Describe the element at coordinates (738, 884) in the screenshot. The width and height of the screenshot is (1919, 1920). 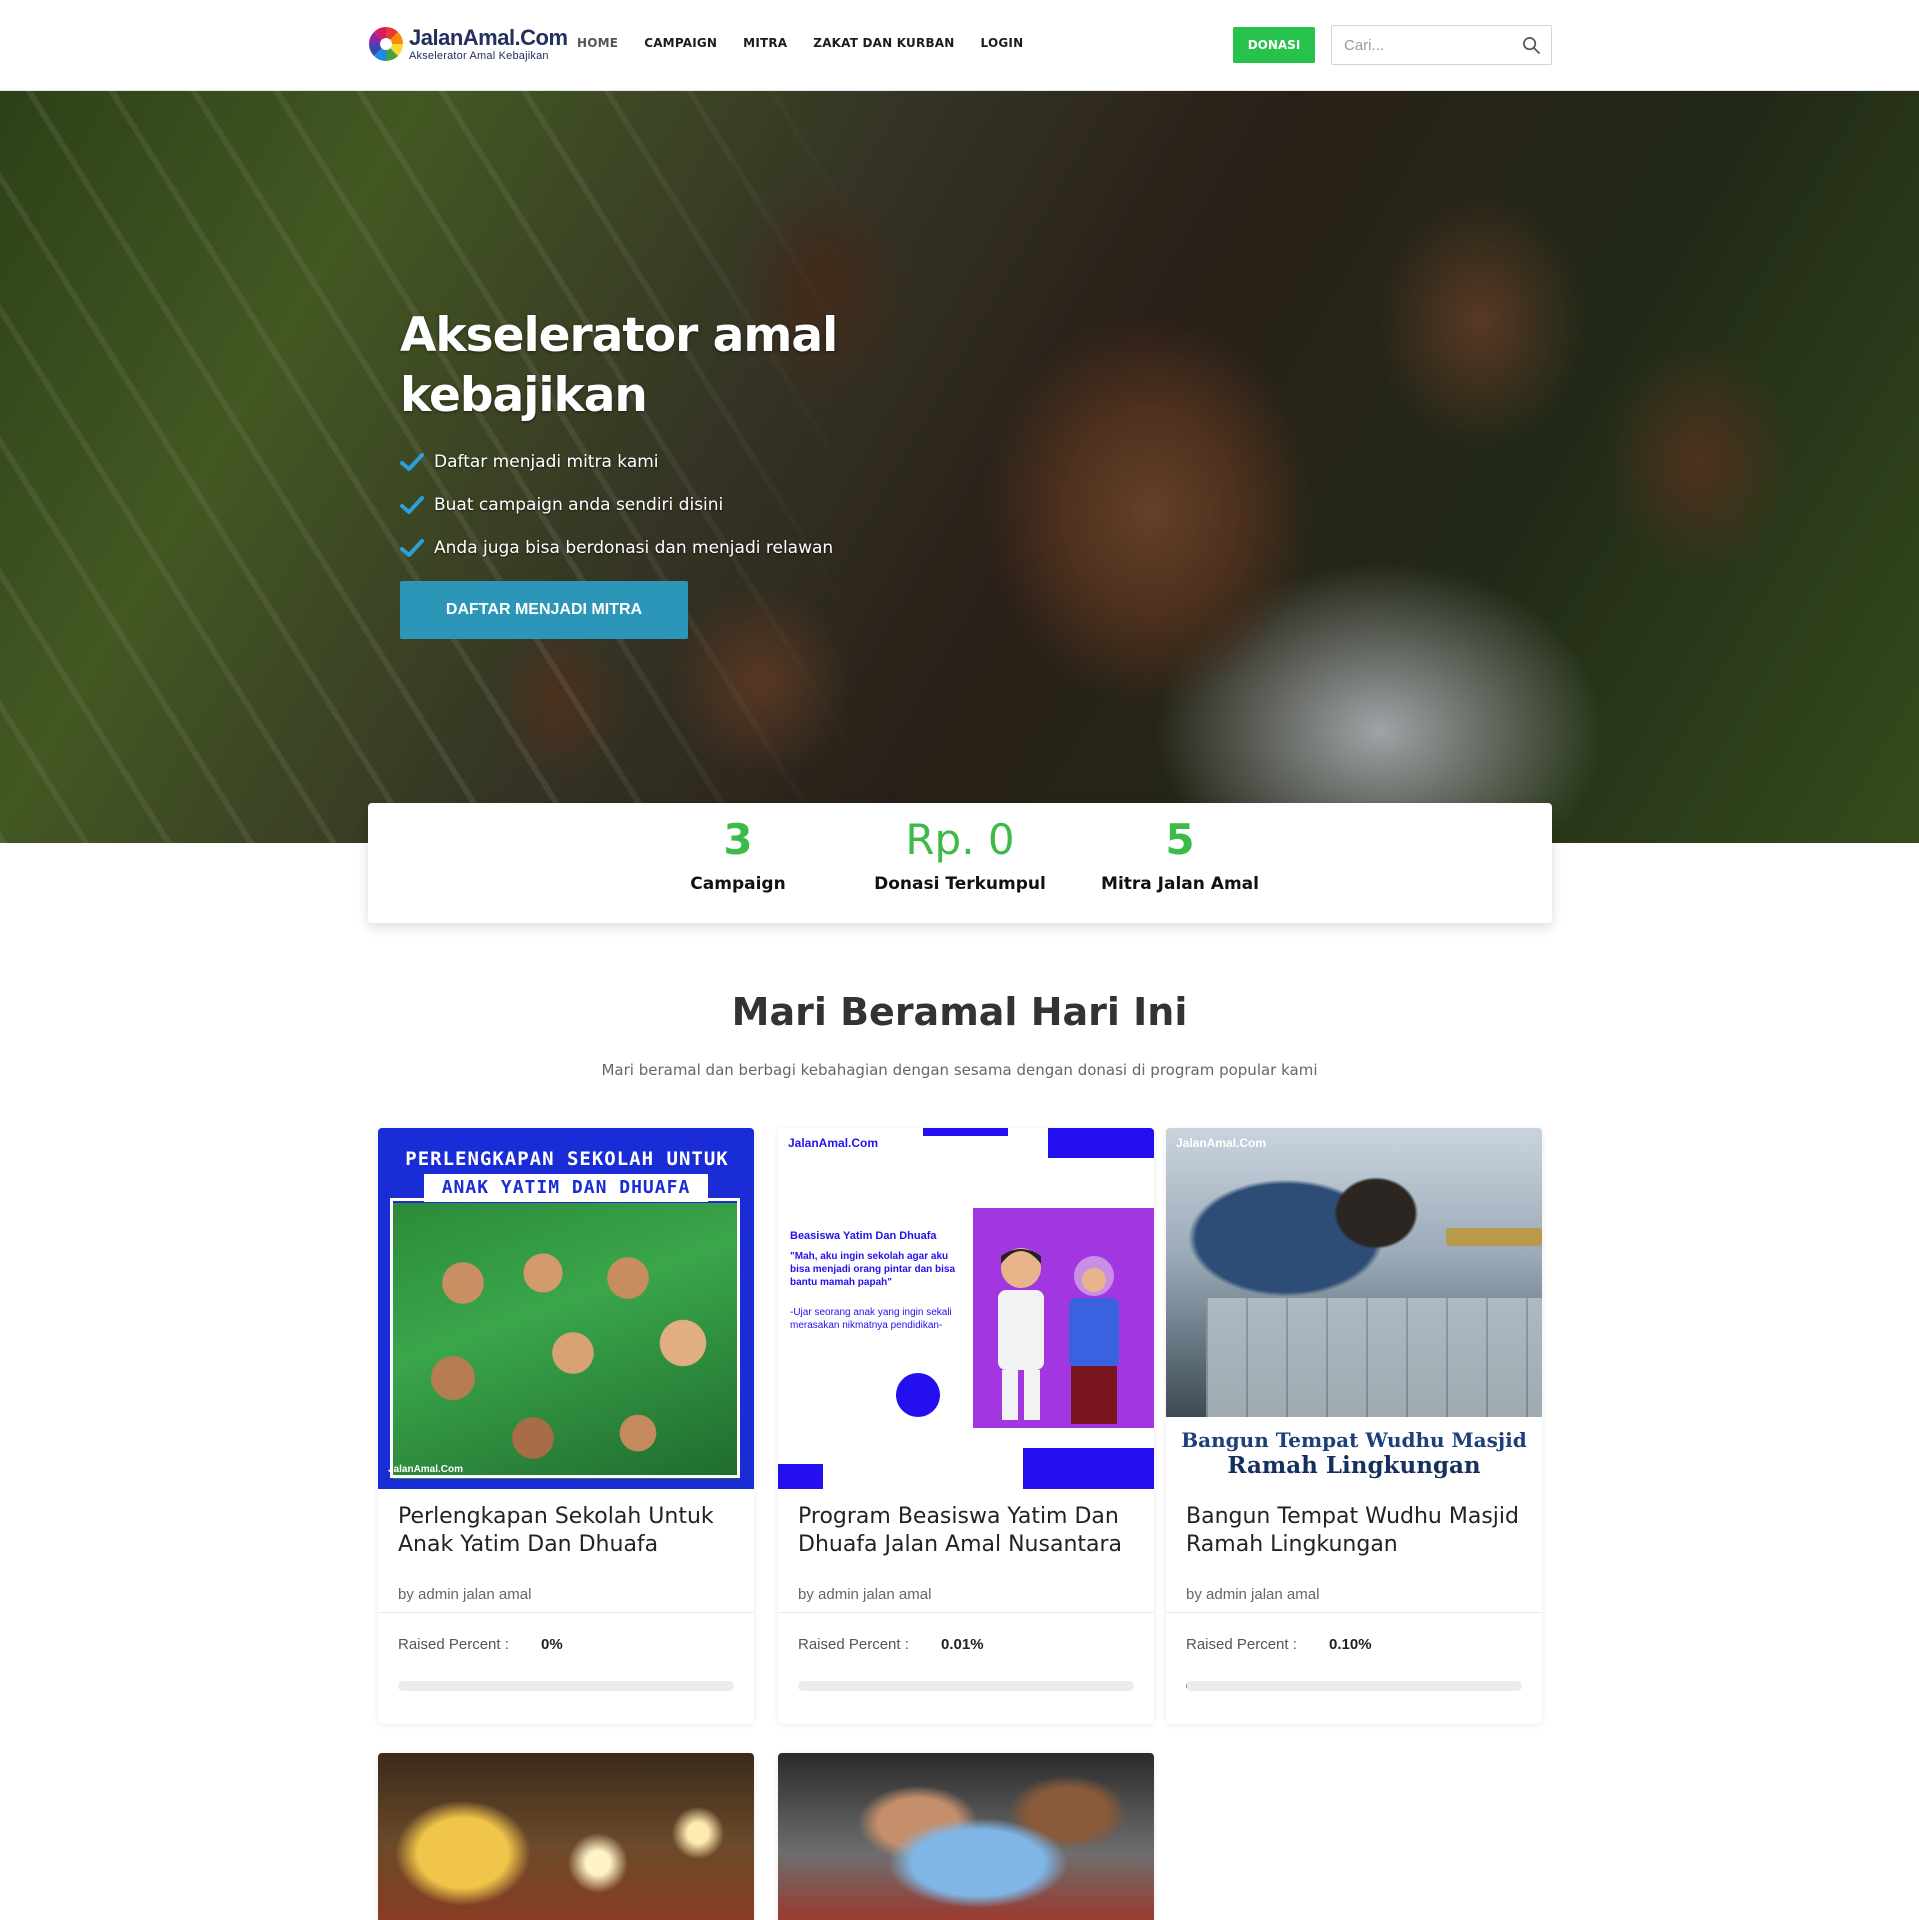
I see `stat-label: Campaign` at that location.